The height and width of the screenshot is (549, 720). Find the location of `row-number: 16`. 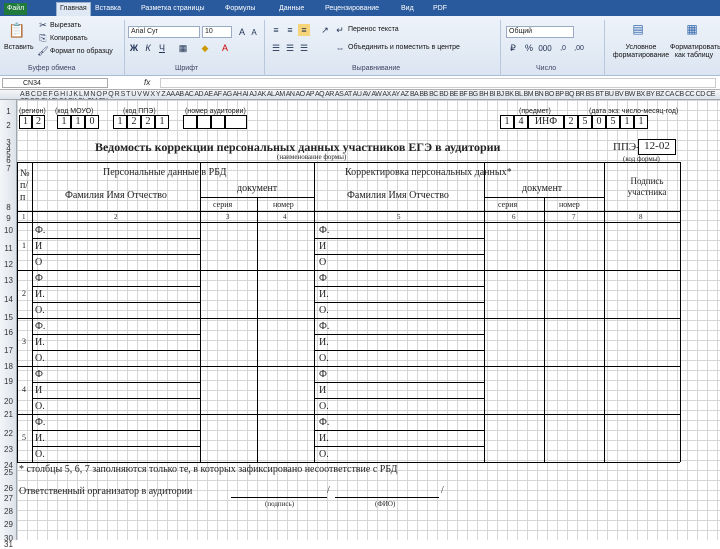

row-number: 16 is located at coordinates (8, 332).